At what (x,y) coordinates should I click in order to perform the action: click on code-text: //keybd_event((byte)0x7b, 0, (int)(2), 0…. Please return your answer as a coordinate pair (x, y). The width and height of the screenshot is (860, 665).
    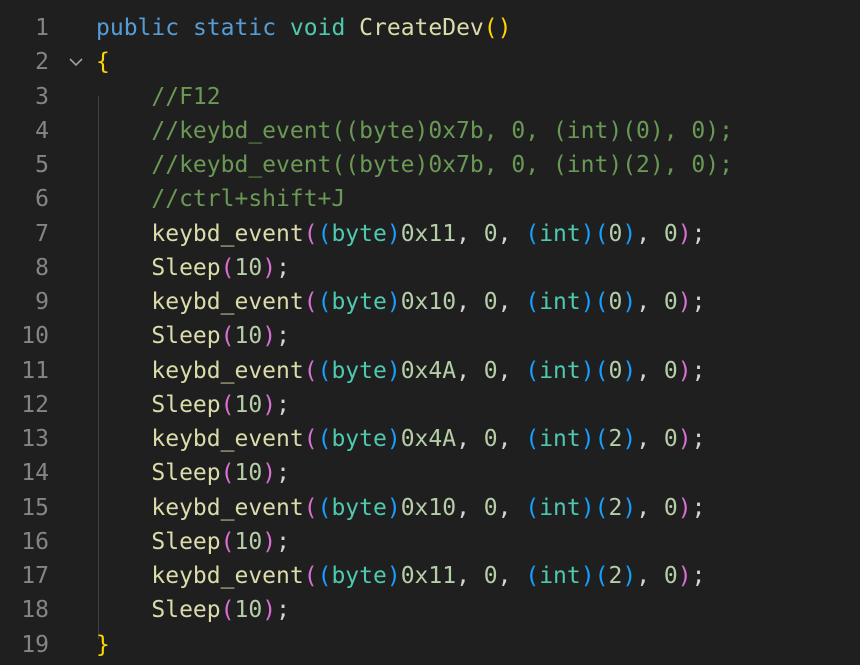
    Looking at the image, I should click on (414, 165).